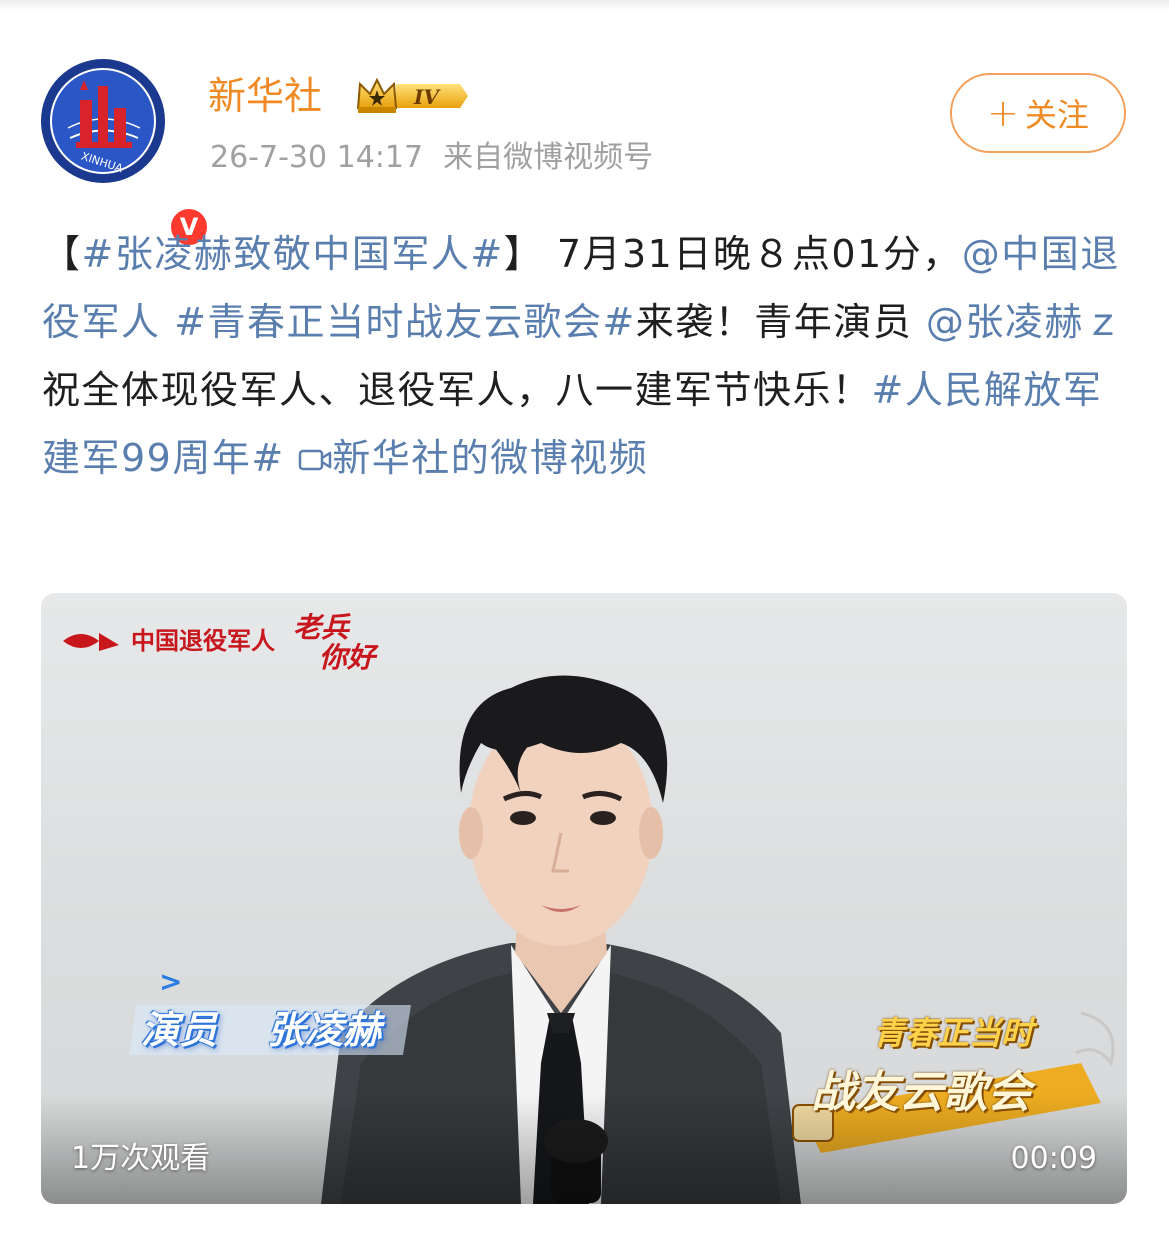 The image size is (1169, 1240). Describe the element at coordinates (457, 390) in the screenshot. I see `text-segment-3: 祝全体现役军人、退役军人，八一建军节快乐！` at that location.